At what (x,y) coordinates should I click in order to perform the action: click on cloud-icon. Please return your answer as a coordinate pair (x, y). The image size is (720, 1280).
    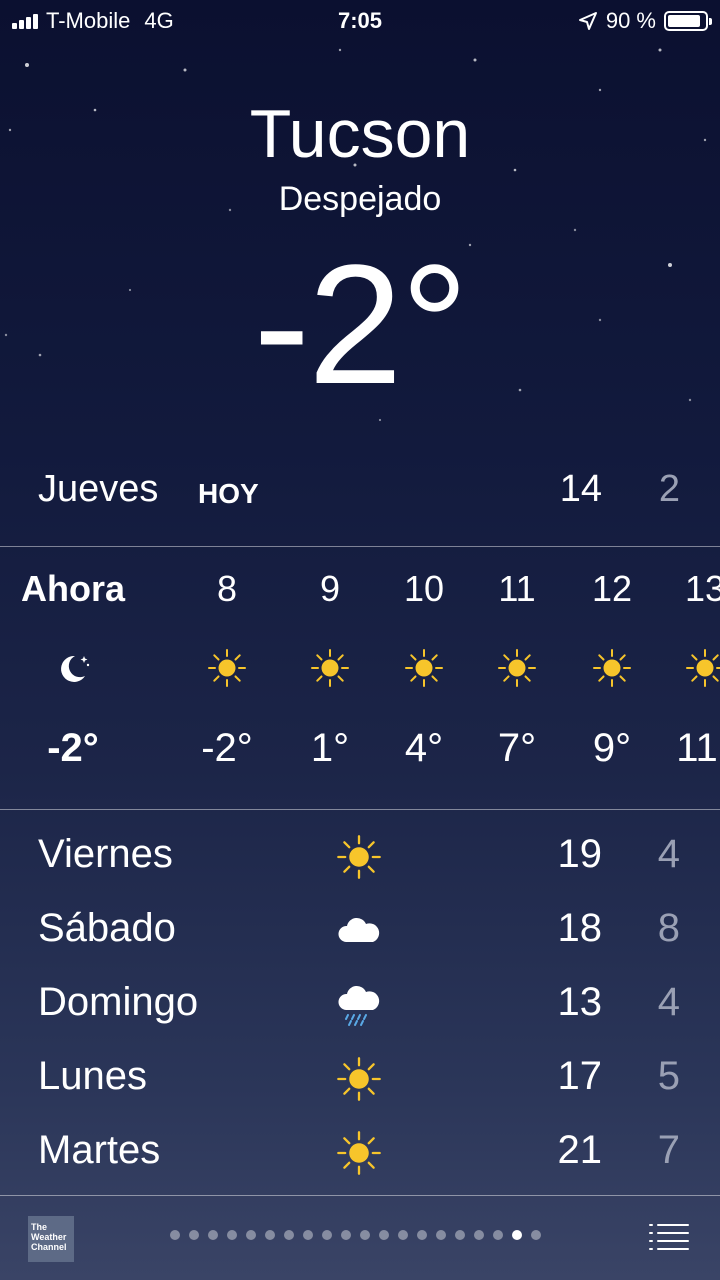
    Looking at the image, I should click on (359, 931).